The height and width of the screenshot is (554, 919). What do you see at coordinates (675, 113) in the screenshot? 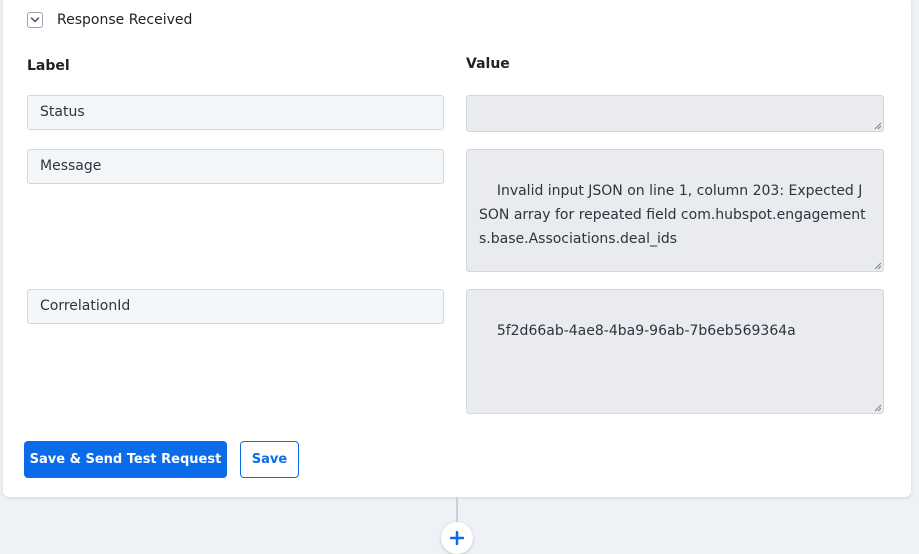
I see `value-field-status: error` at bounding box center [675, 113].